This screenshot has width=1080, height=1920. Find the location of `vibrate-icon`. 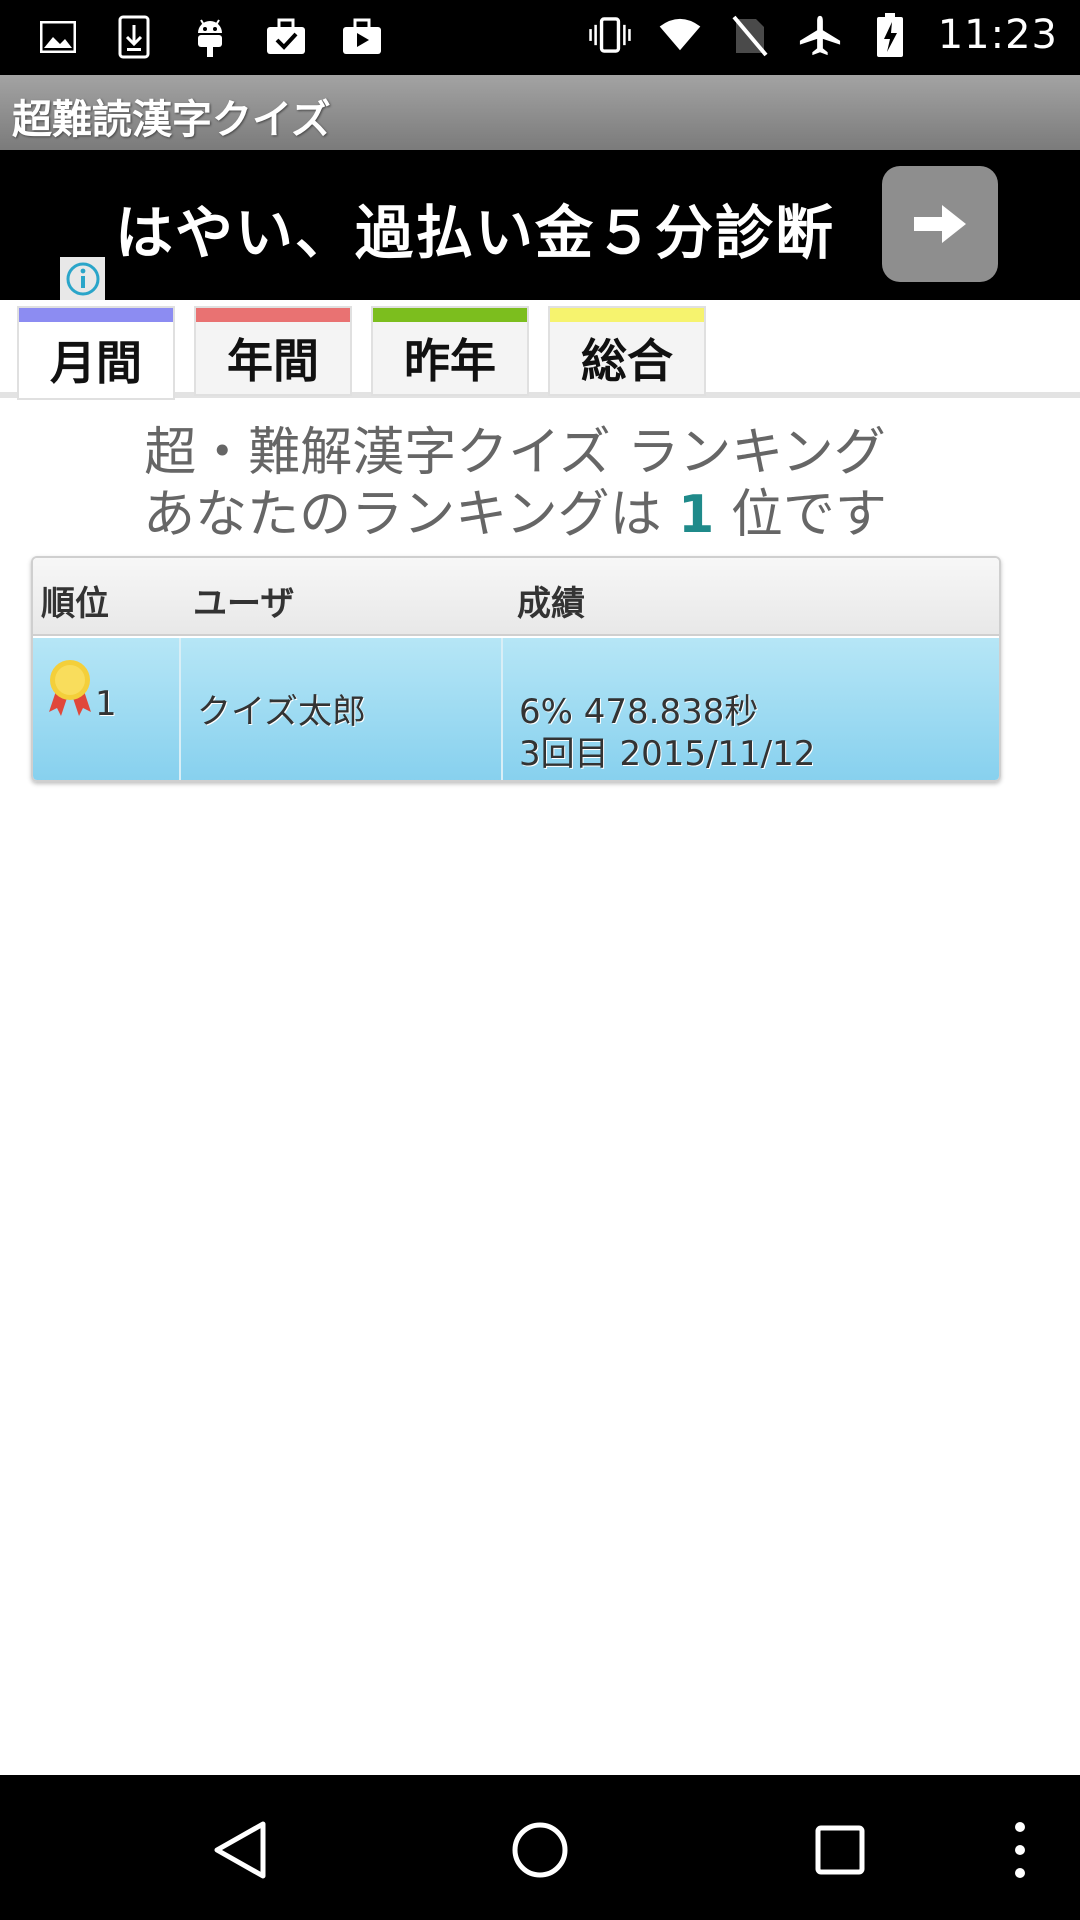

vibrate-icon is located at coordinates (610, 35).